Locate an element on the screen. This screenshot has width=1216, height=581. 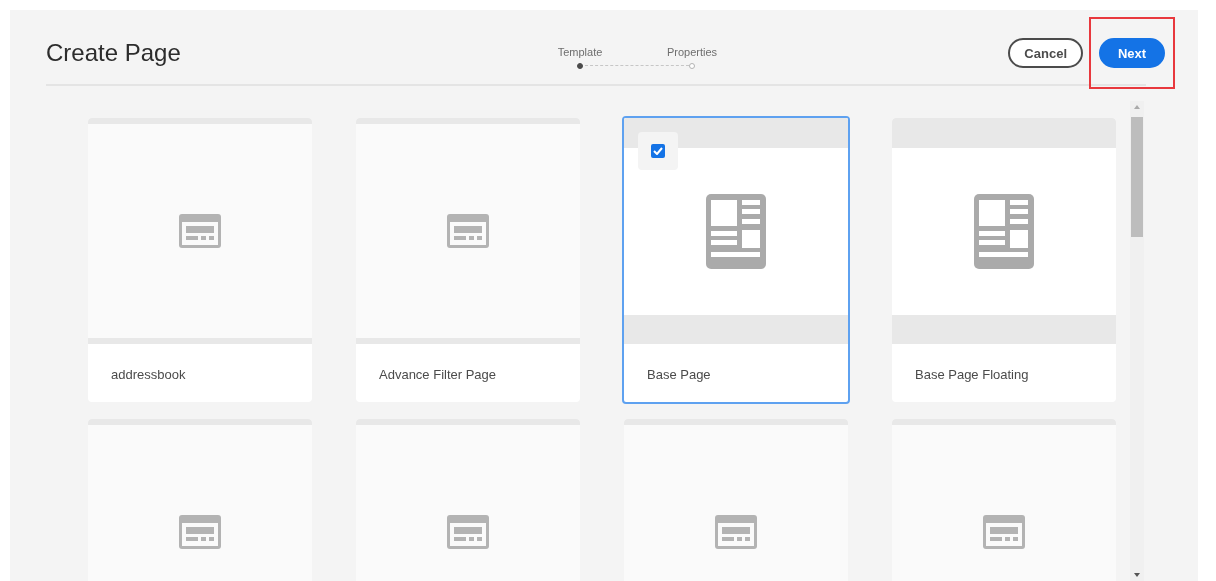
template-card: Base Page is located at coordinates (736, 260).